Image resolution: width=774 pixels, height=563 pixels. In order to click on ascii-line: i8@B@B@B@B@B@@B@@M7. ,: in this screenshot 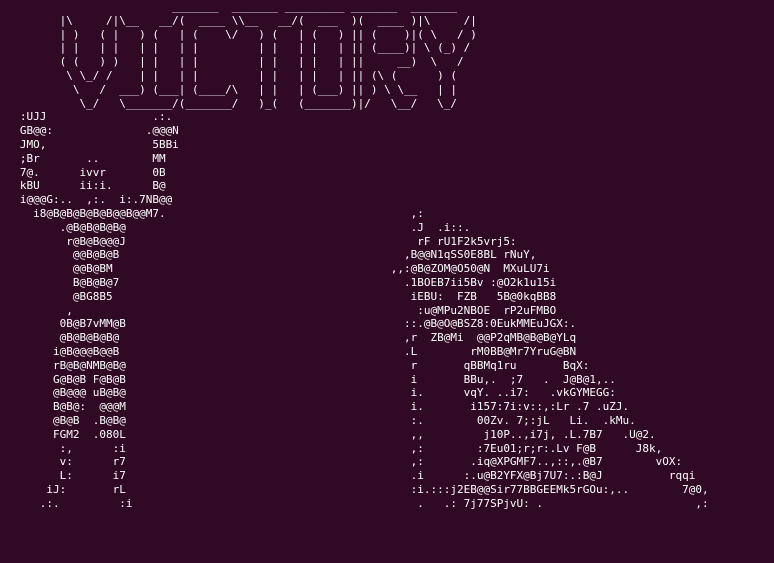, I will do `click(212, 213)`.